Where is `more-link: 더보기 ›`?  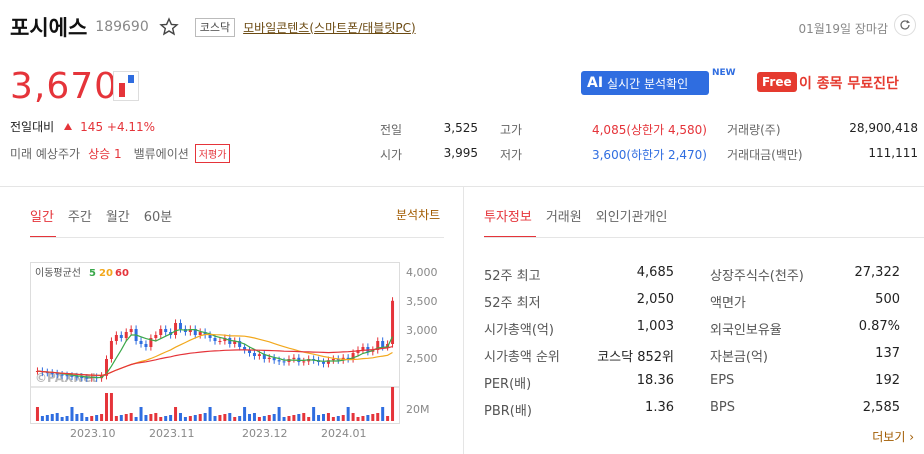
more-link: 더보기 › is located at coordinates (893, 436).